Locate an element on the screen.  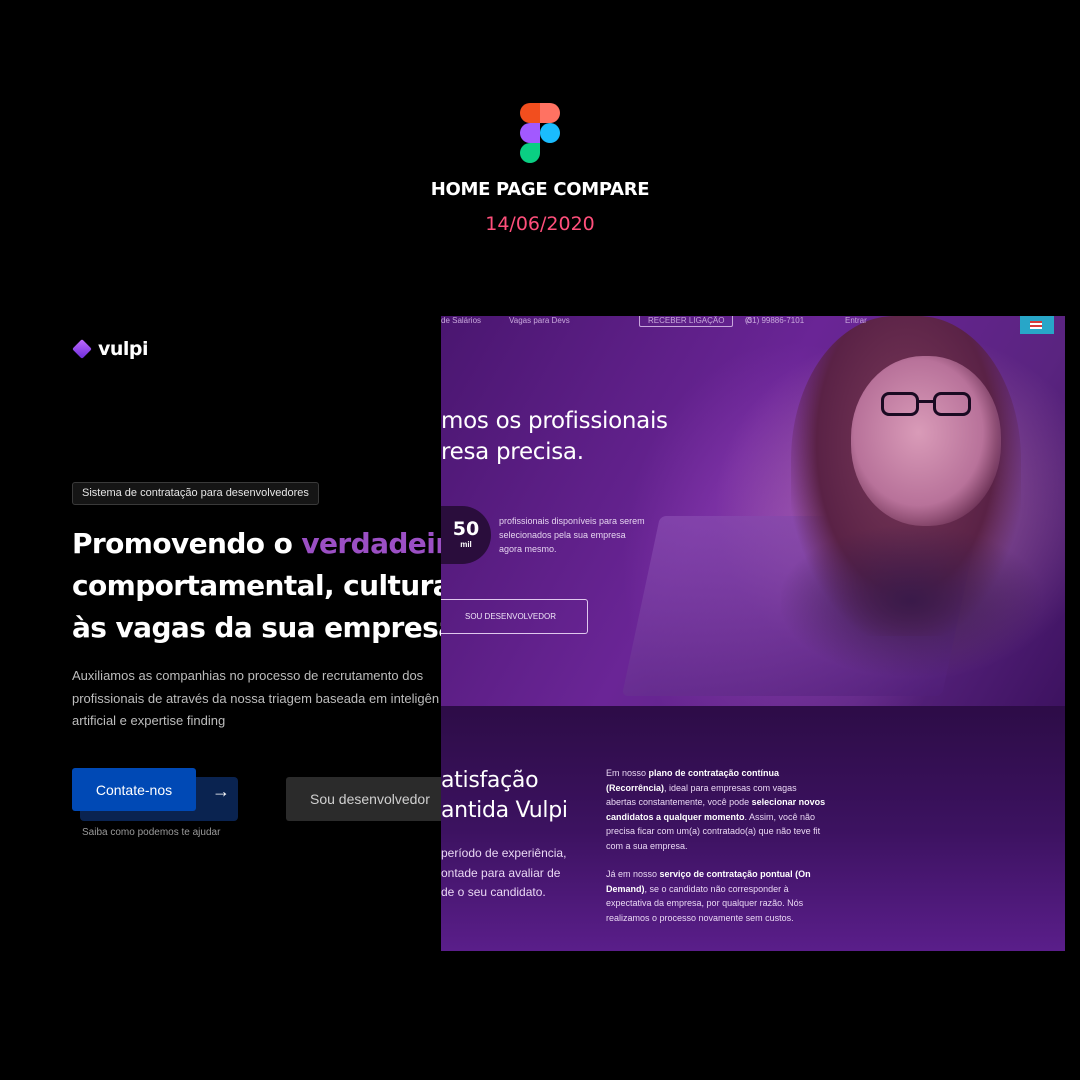
contact-button-group: Contate-nos → is located at coordinates (155, 794).